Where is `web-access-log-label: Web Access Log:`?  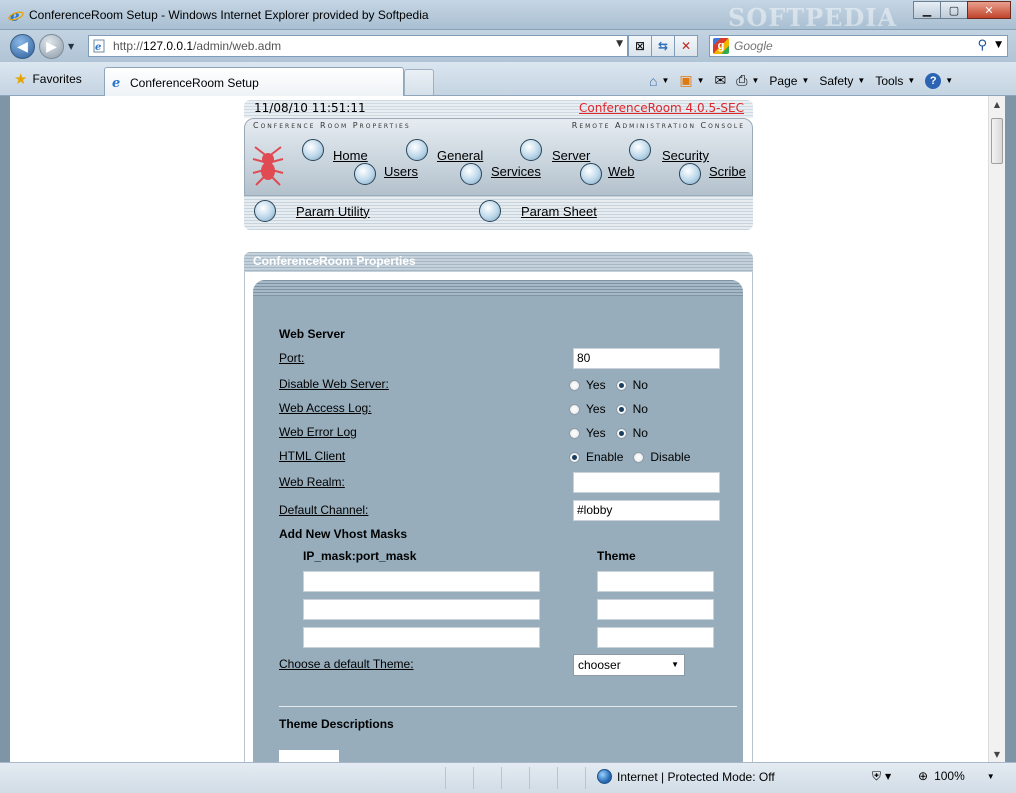 web-access-log-label: Web Access Log: is located at coordinates (325, 408).